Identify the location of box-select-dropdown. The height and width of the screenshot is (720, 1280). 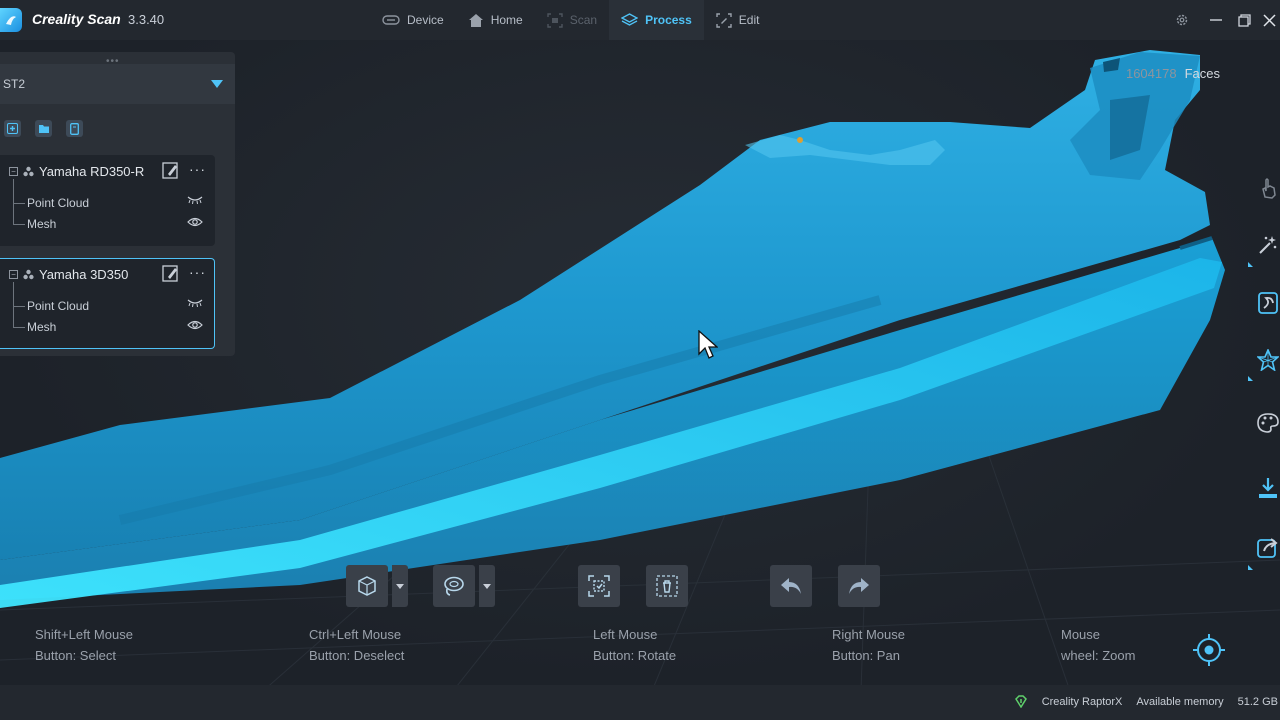
(400, 586).